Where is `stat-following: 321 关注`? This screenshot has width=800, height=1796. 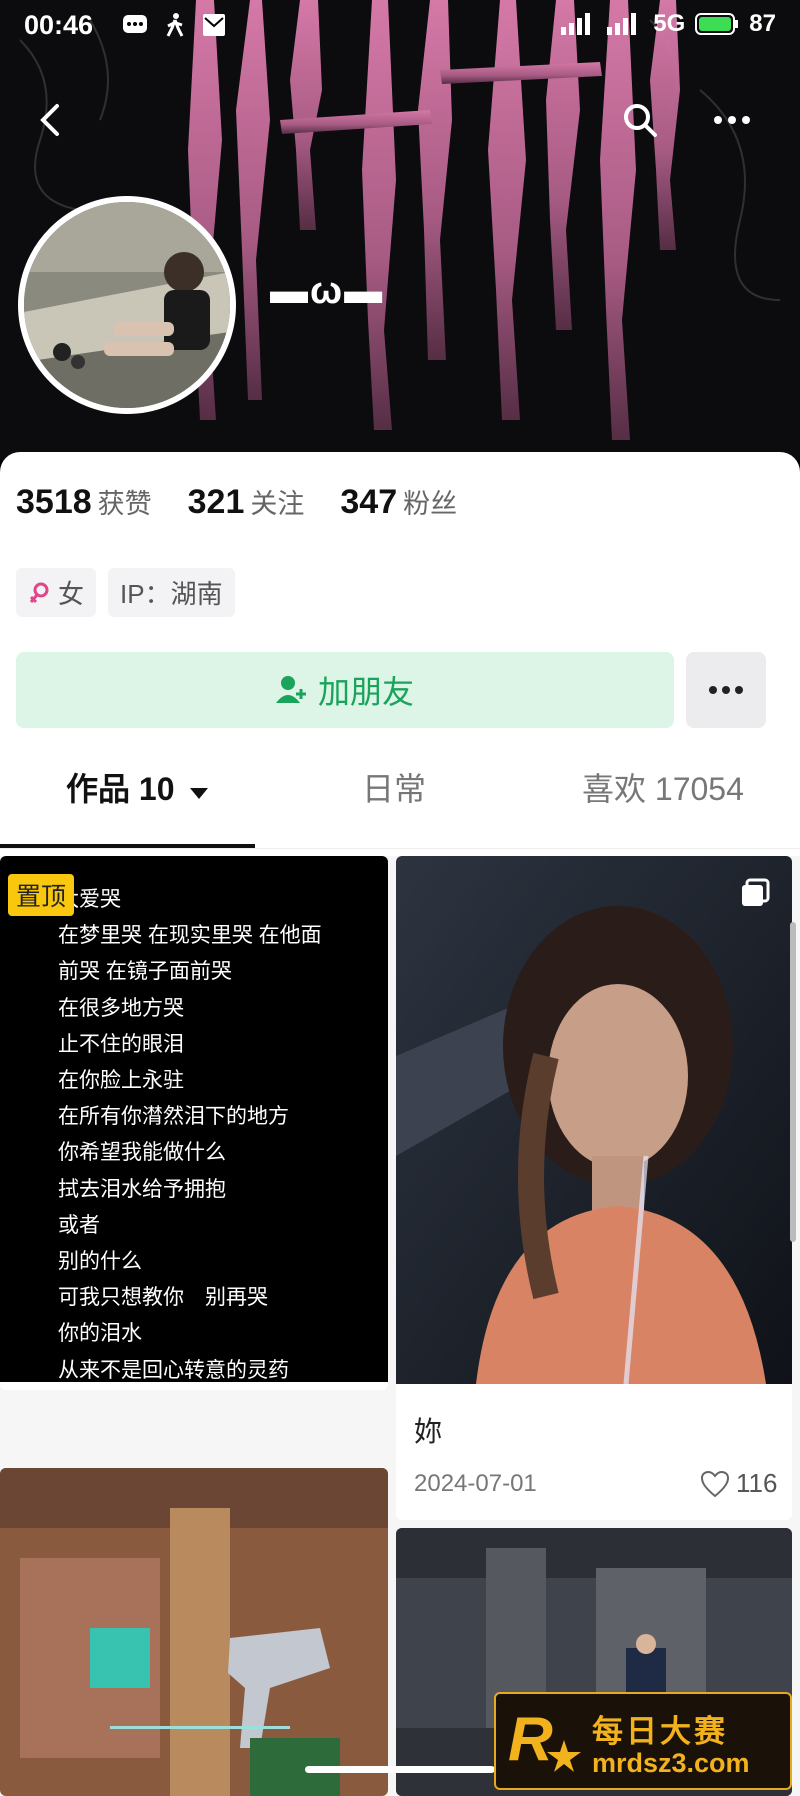
stat-following: 321 关注 is located at coordinates (246, 502).